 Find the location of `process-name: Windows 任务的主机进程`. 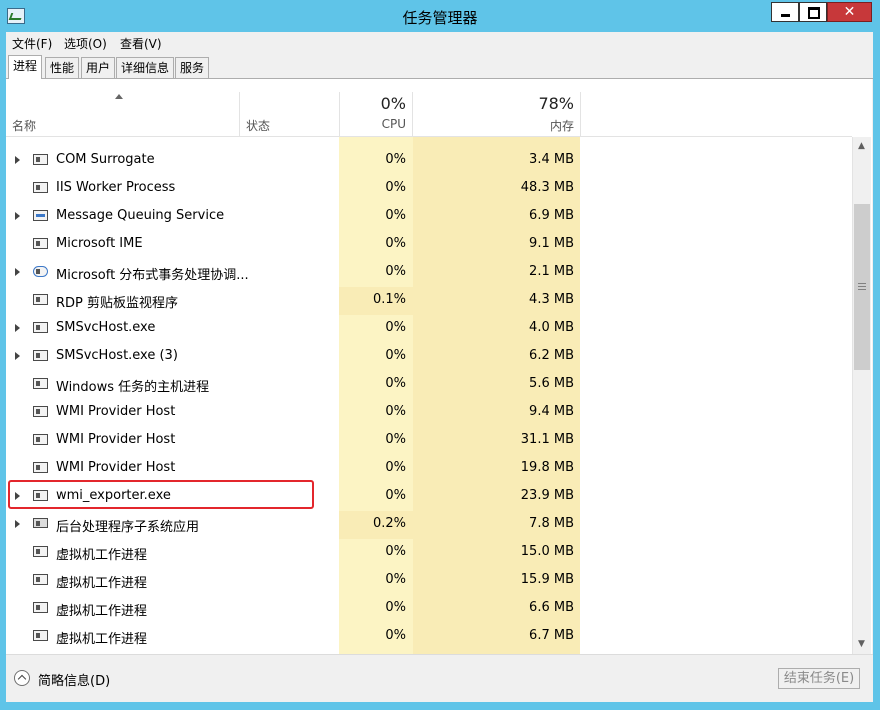

process-name: Windows 任务的主机进程 is located at coordinates (133, 387).